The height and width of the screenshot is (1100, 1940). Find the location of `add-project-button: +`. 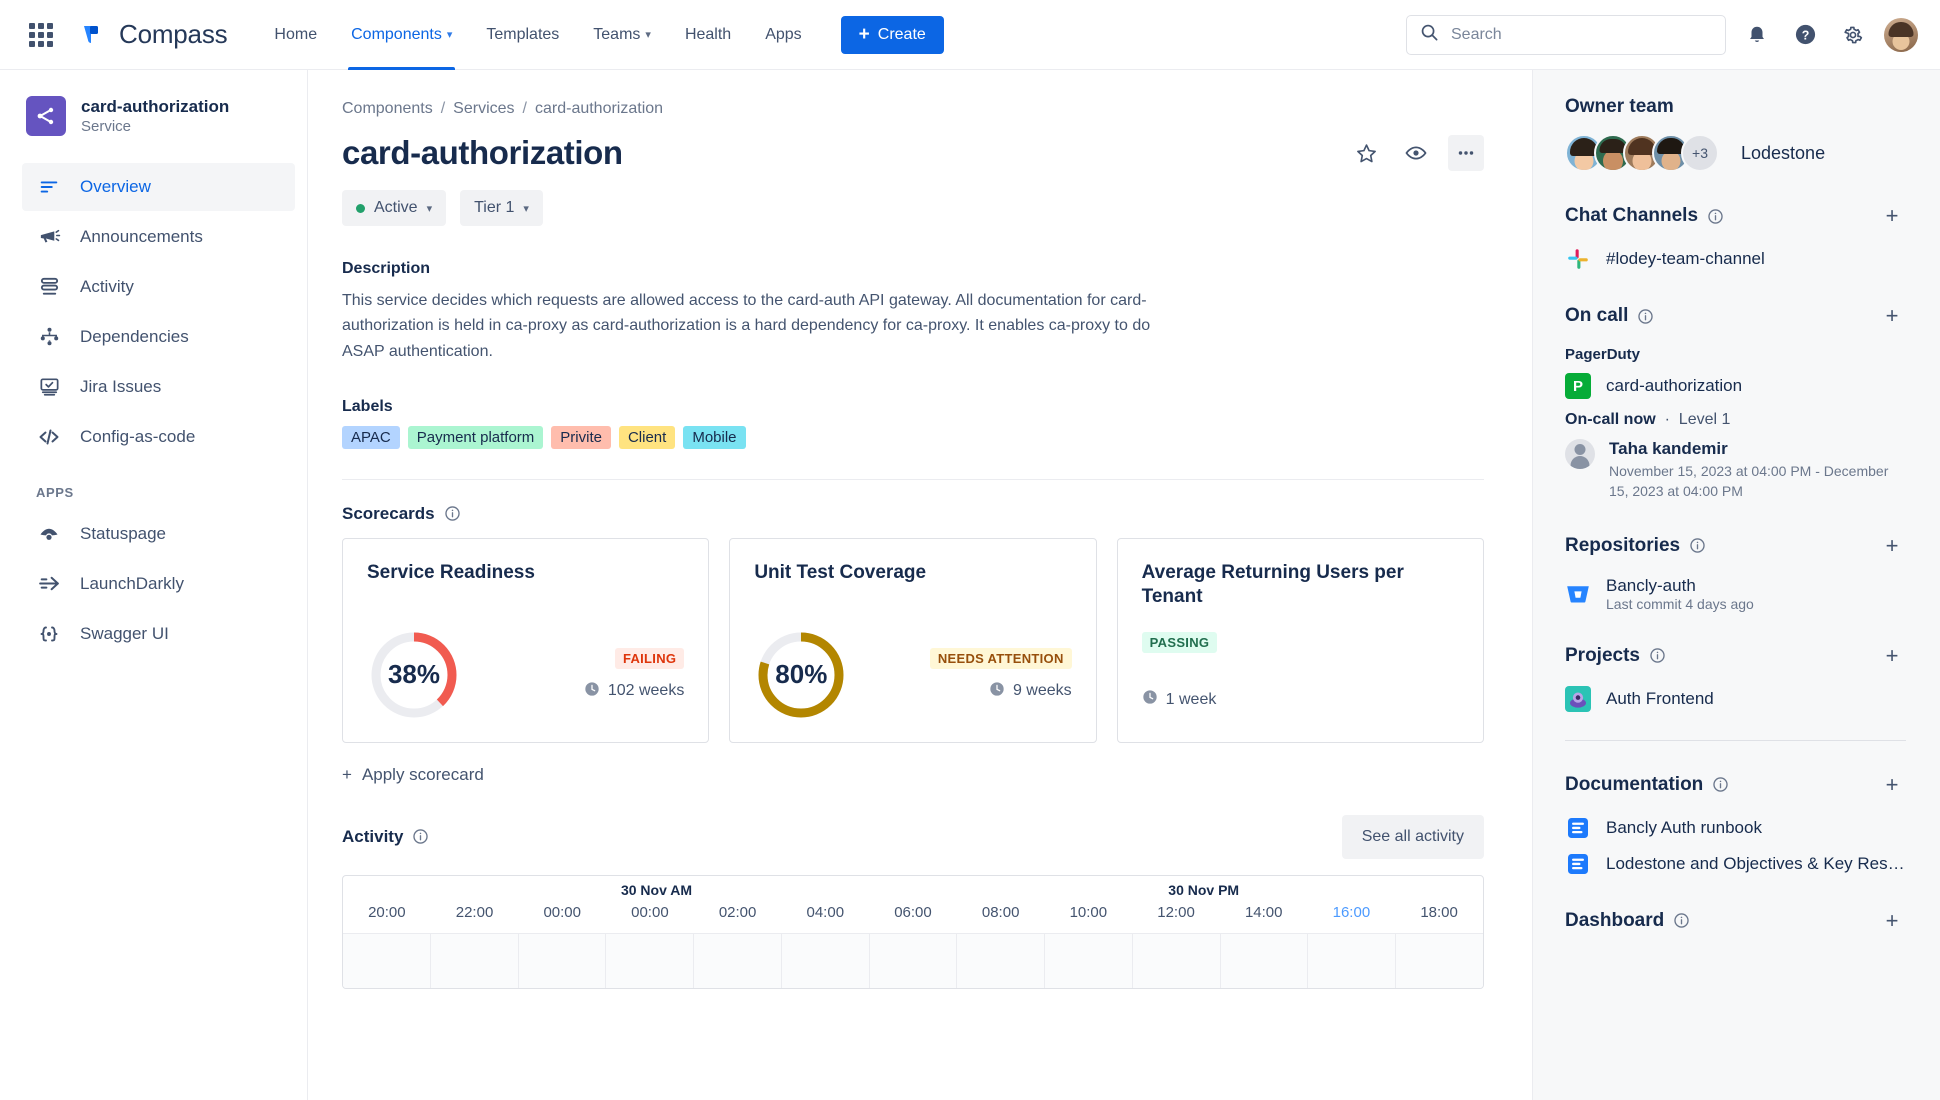

add-project-button: + is located at coordinates (1892, 656).